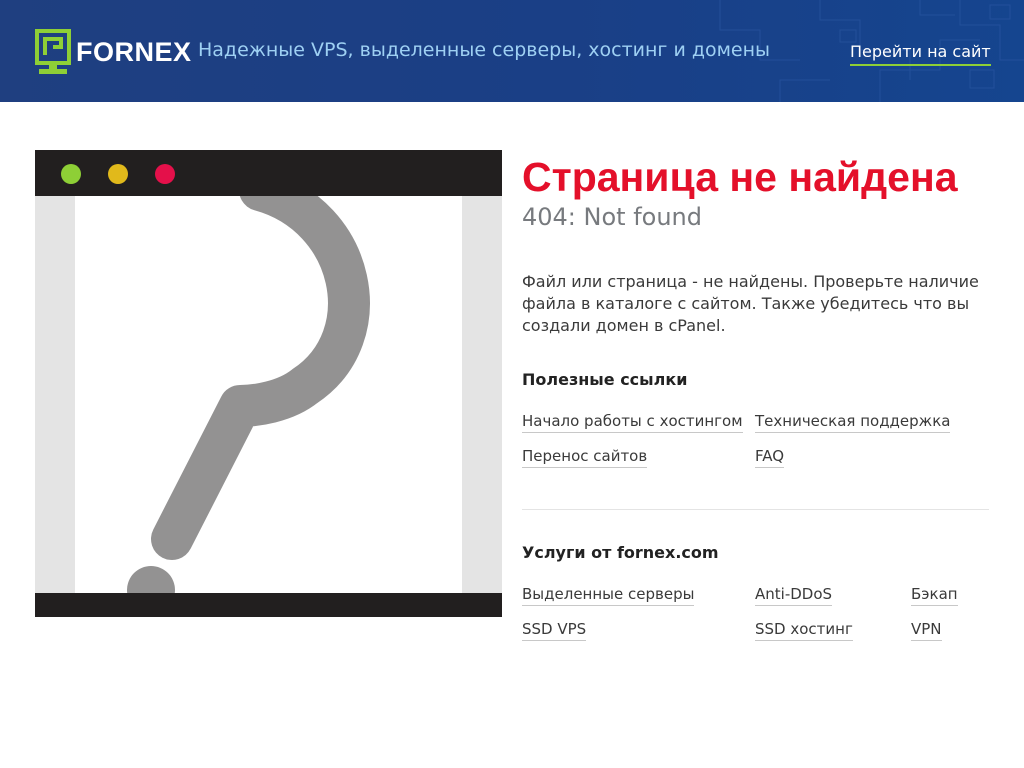 This screenshot has width=1024, height=768. Describe the element at coordinates (585, 457) in the screenshot. I see `link-site-transfer: Перенос сайтов` at that location.